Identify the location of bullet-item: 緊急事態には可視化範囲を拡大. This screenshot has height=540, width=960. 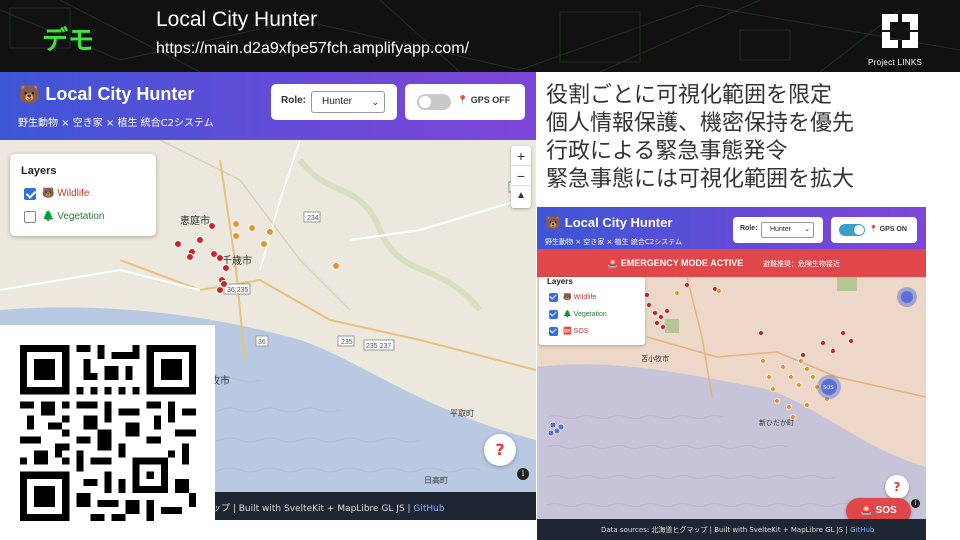
(700, 179).